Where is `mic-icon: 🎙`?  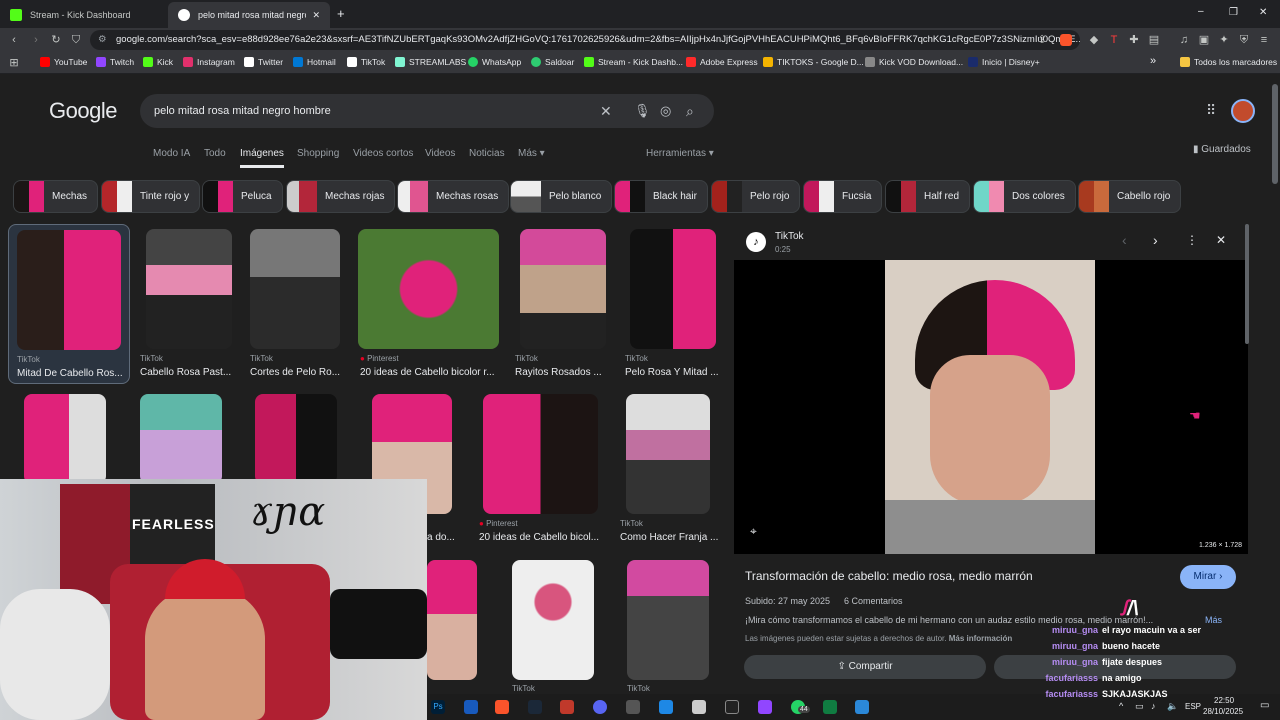 mic-icon: 🎙 is located at coordinates (642, 111).